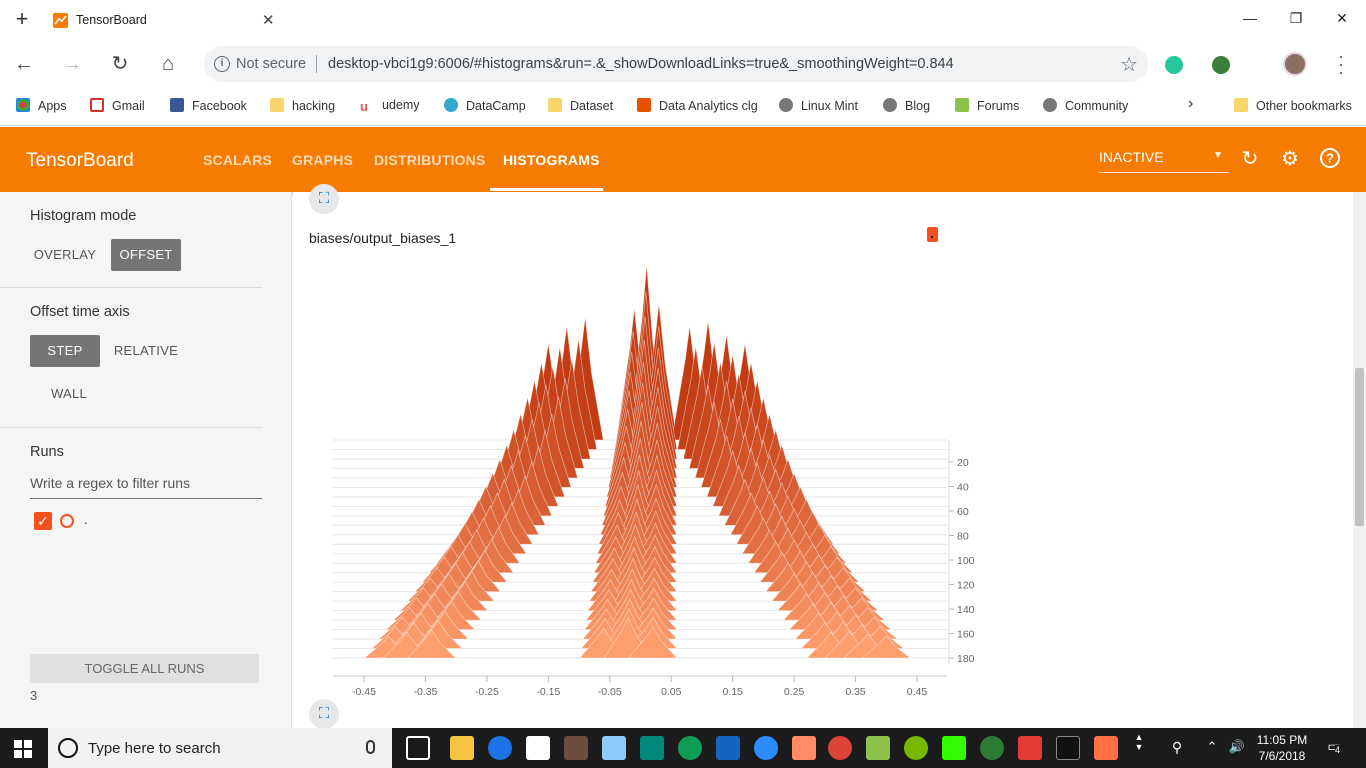 The height and width of the screenshot is (768, 1366). Describe the element at coordinates (41, 105) in the screenshot. I see `bookmark-apps: Apps` at that location.